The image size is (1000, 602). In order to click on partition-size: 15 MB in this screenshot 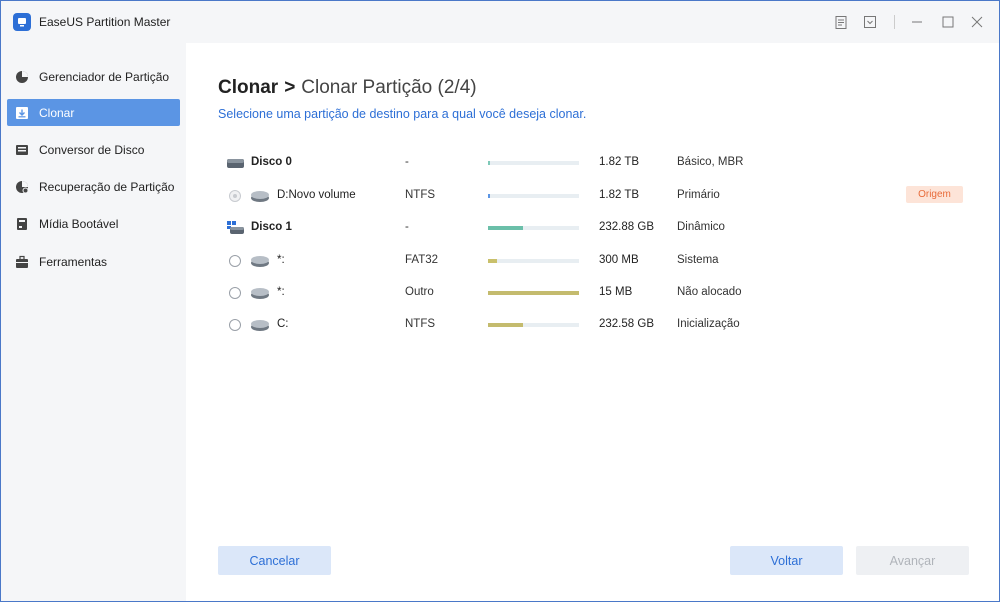, I will do `click(616, 292)`.